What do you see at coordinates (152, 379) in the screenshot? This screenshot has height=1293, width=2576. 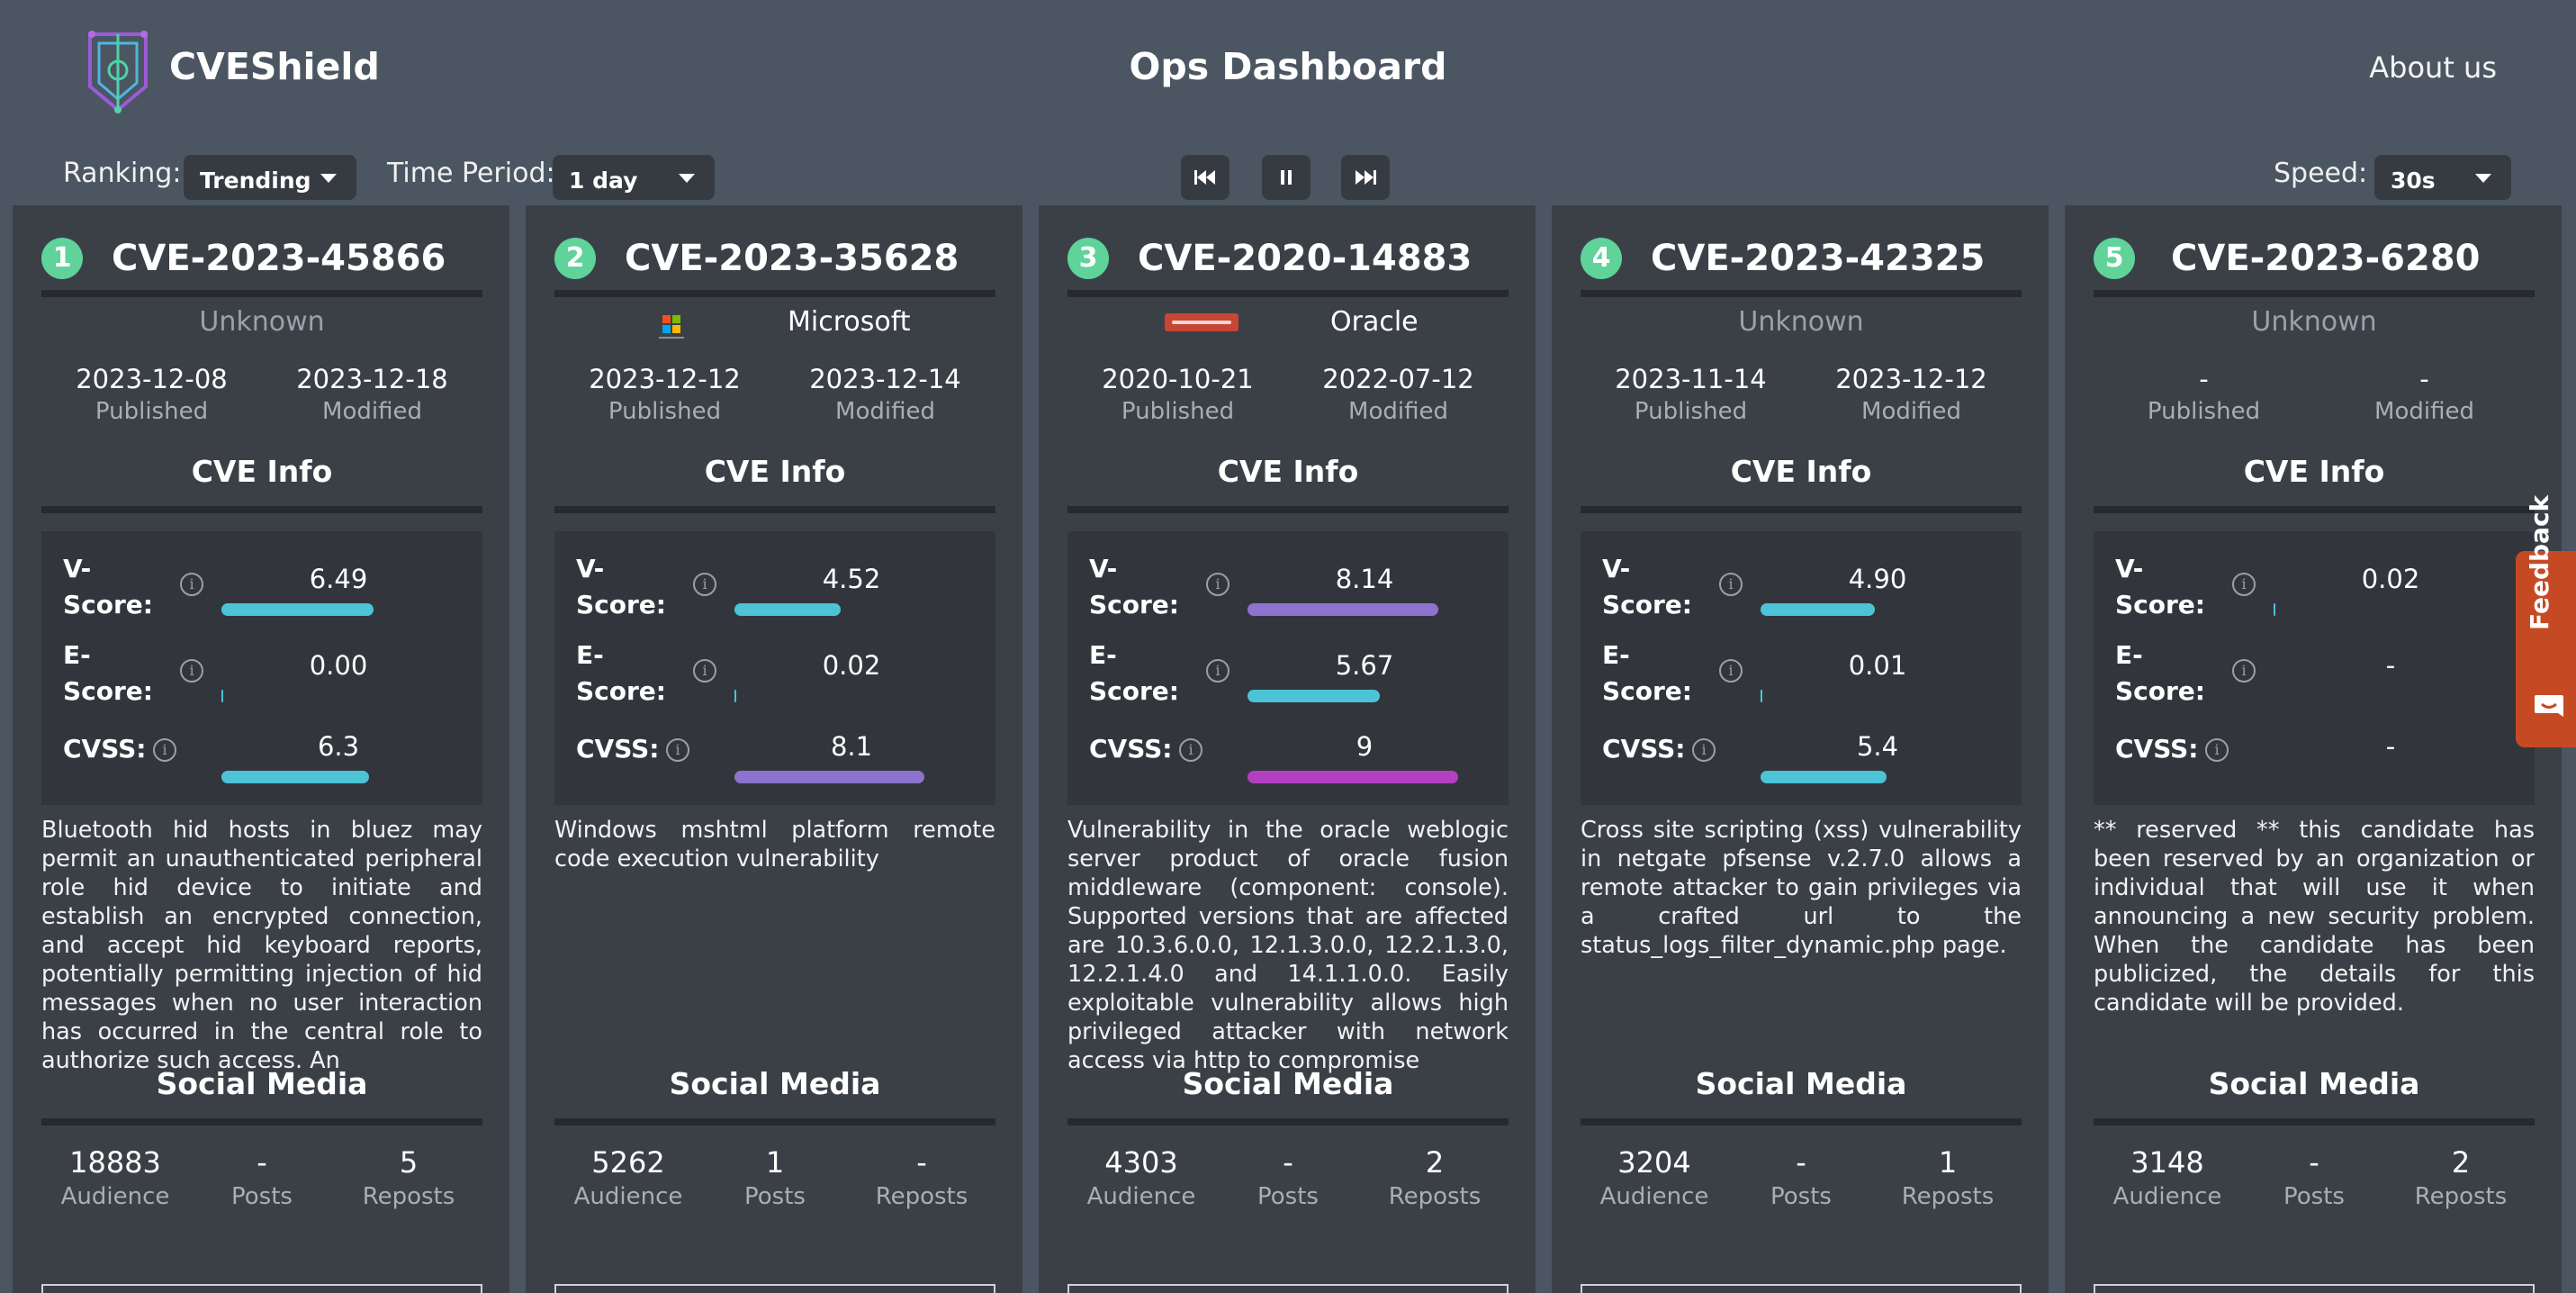 I see `published-value: 2023-12-08` at bounding box center [152, 379].